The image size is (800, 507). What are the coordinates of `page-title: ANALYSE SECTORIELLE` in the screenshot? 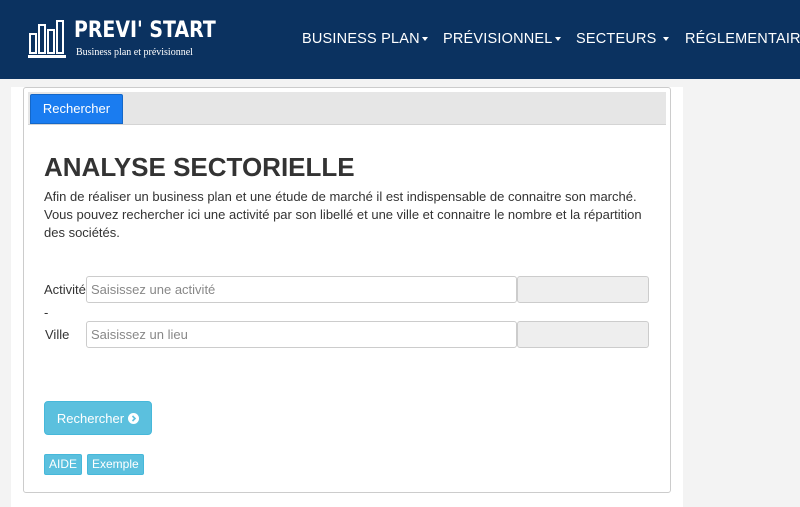 It's located at (199, 167).